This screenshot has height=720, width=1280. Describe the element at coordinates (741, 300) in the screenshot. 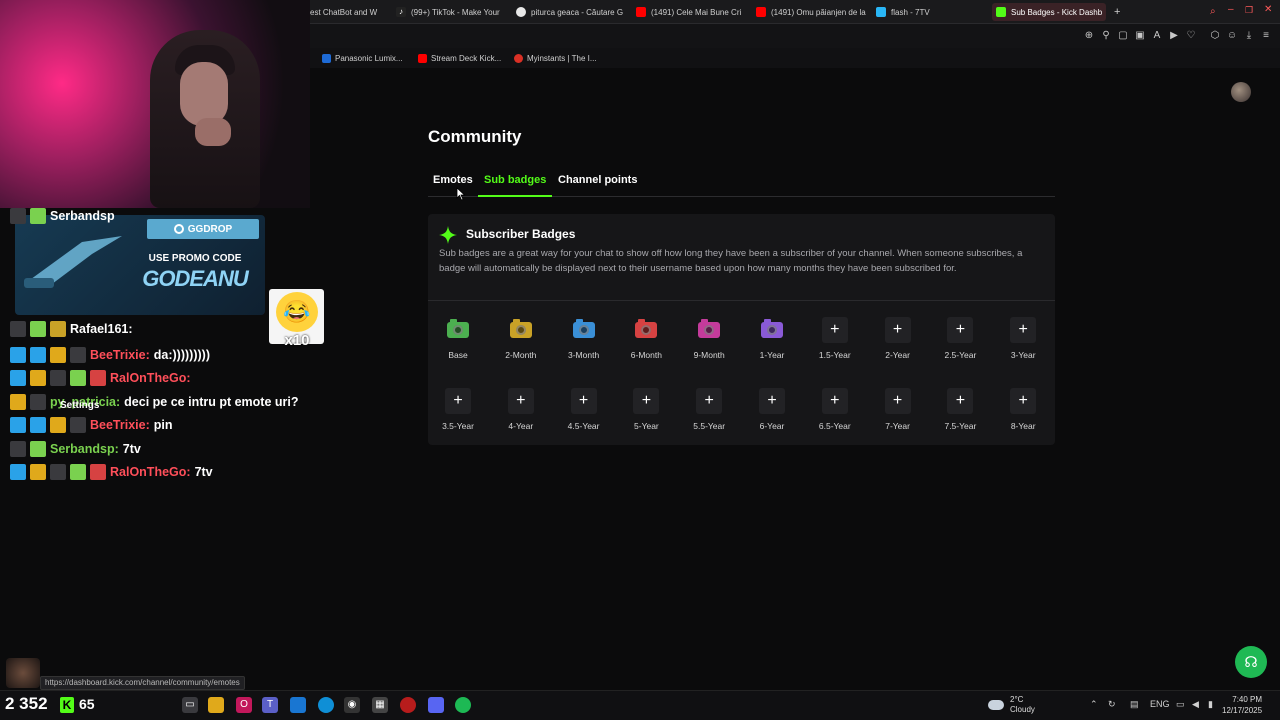

I see `card-divider` at that location.